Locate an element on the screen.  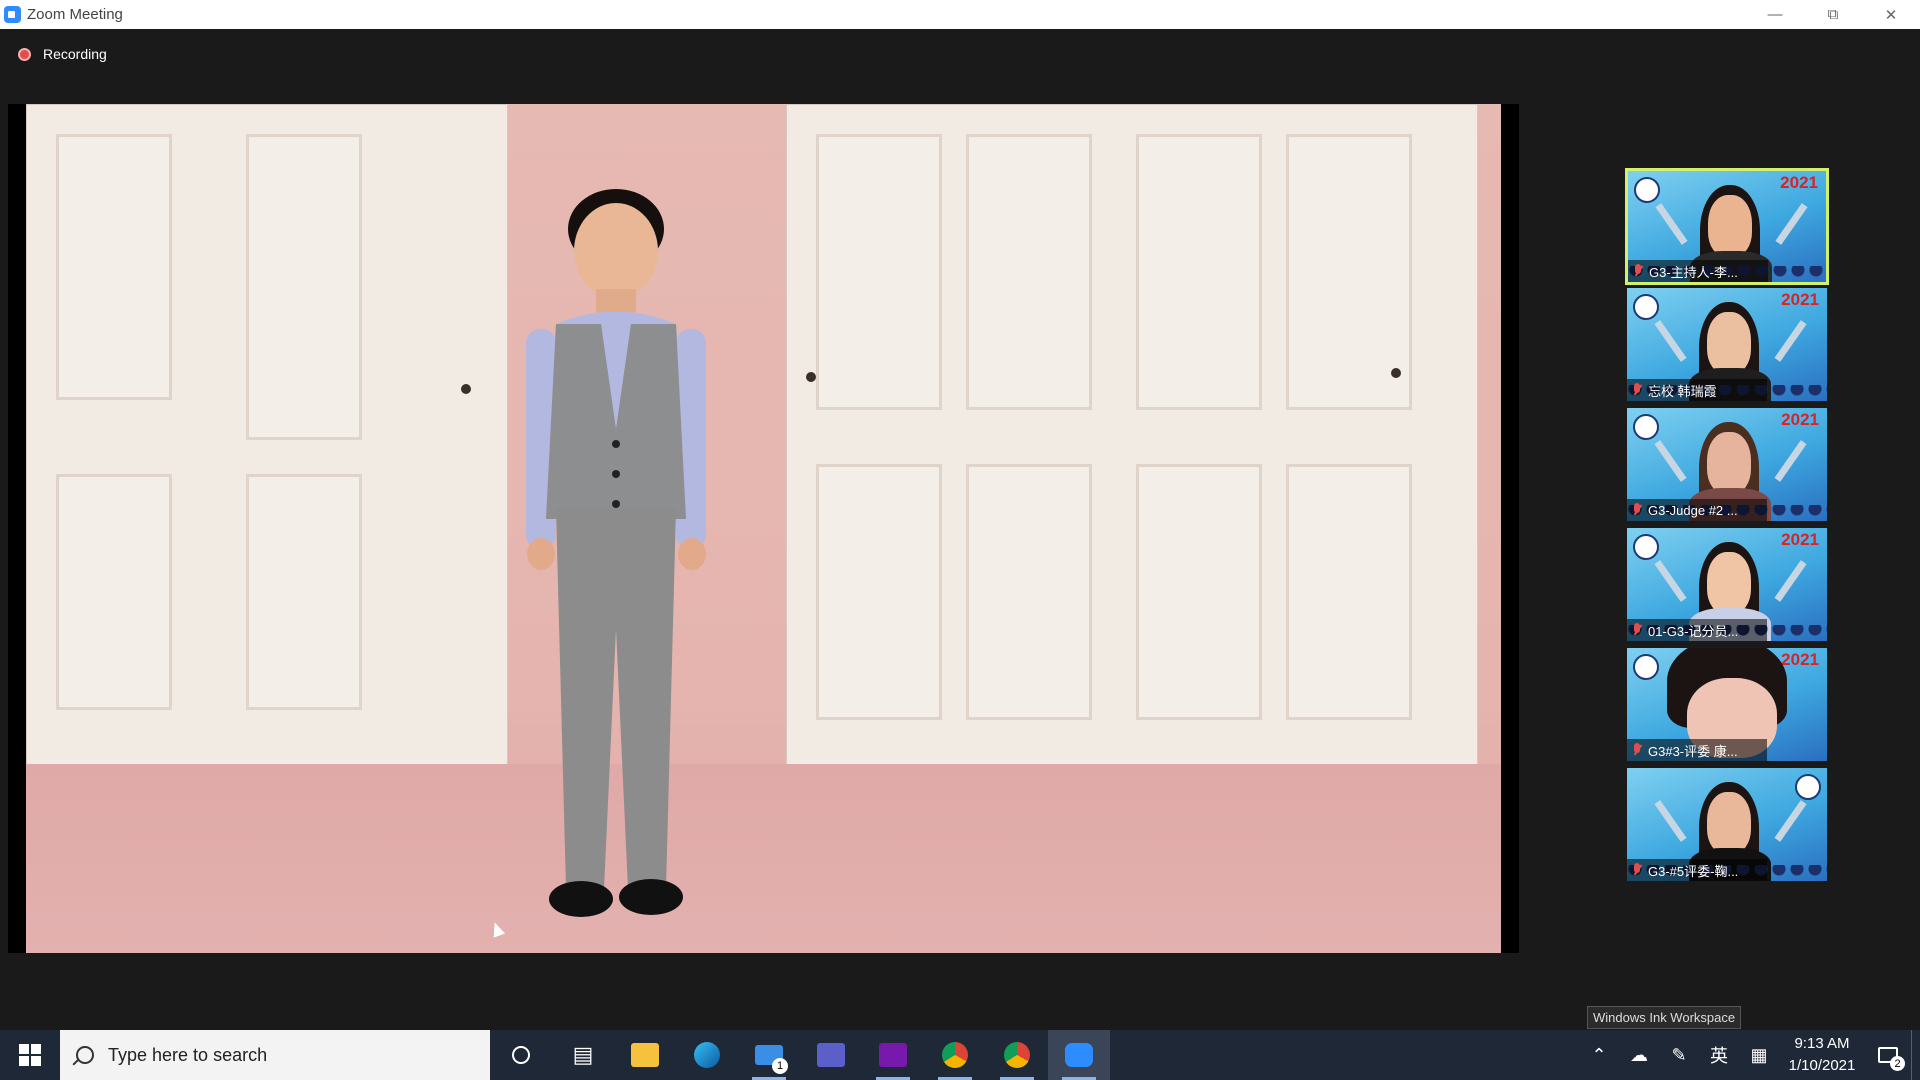
mail-button: 1 is located at coordinates (769, 1055).